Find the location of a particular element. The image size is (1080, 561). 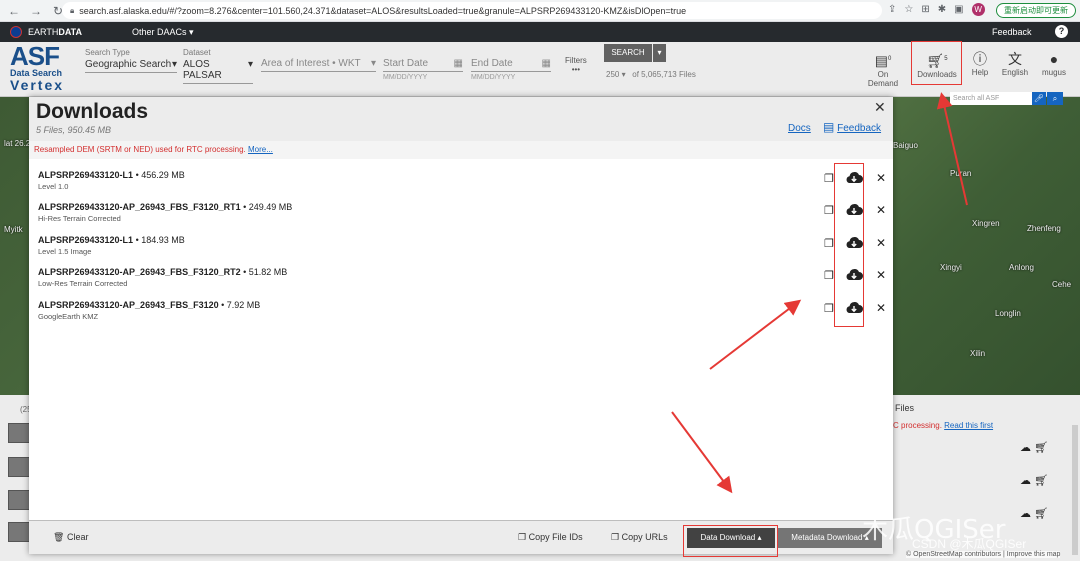

sidebar-icon: ▣ is located at coordinates (958, 9).